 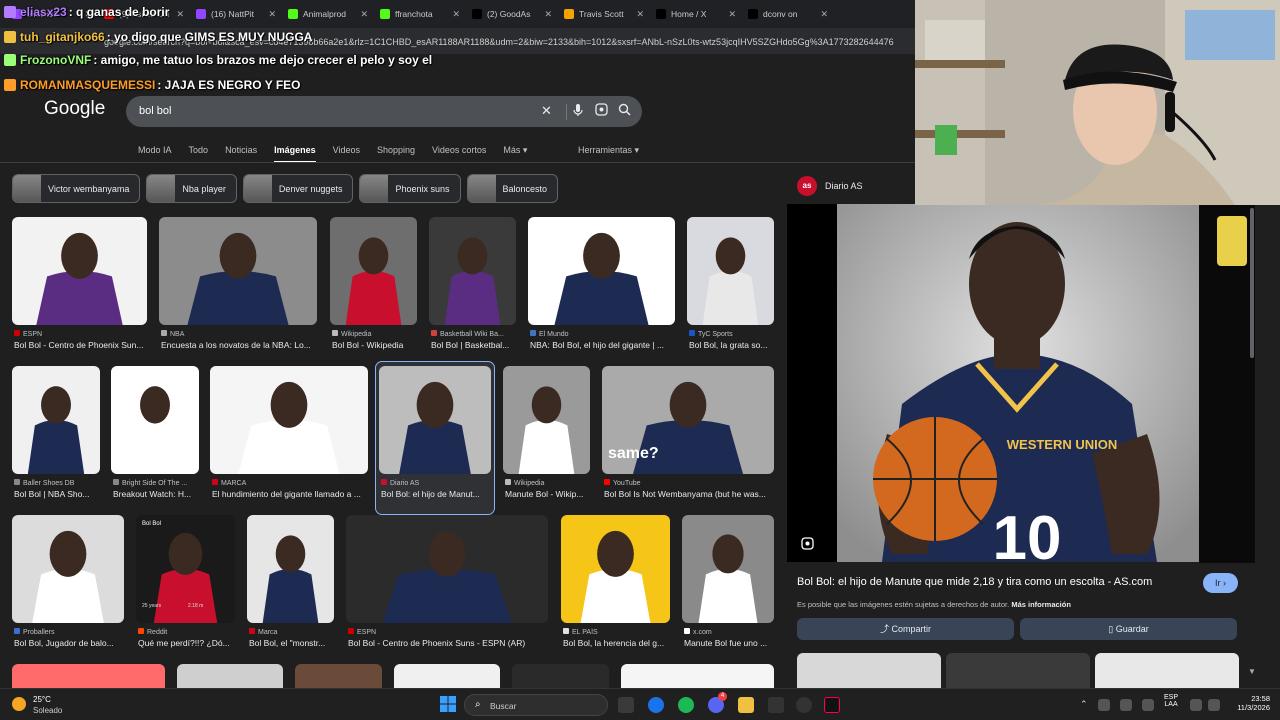 I want to click on tab-7: Más ▾, so click(x=515, y=154).